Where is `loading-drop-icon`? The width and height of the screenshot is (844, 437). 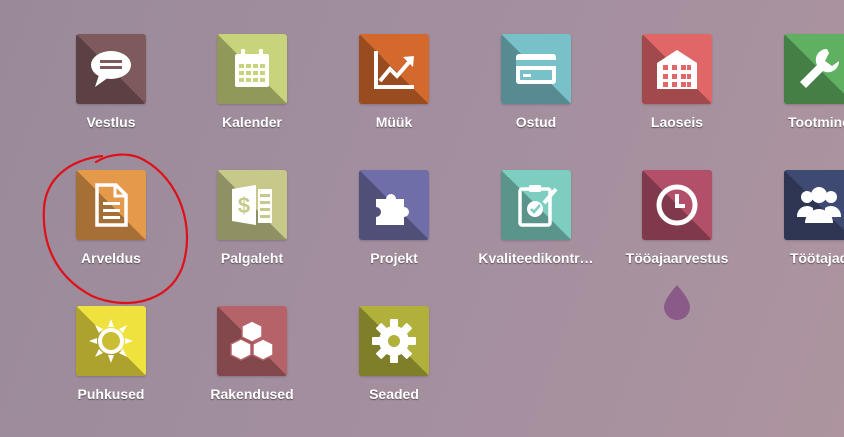
loading-drop-icon is located at coordinates (677, 302).